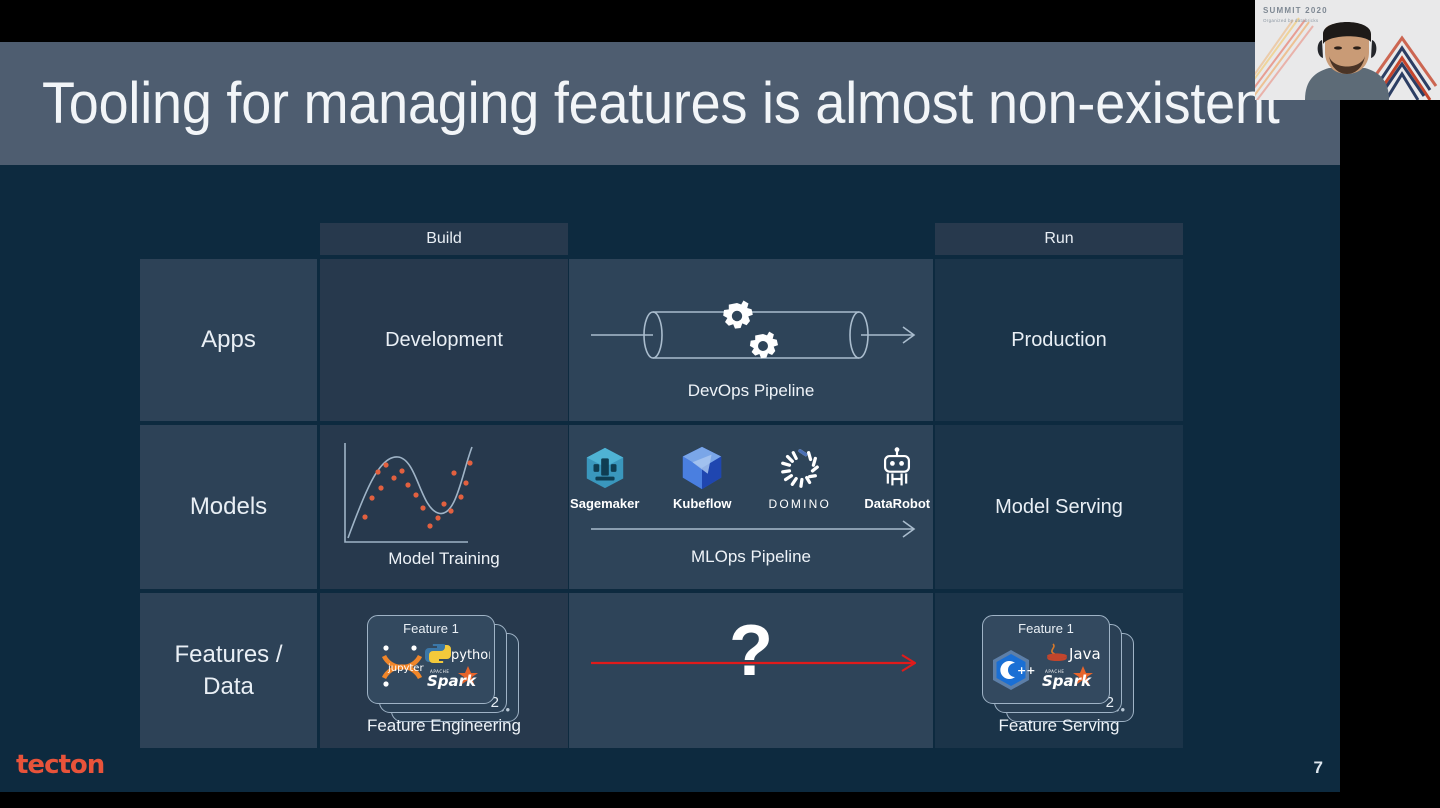  Describe the element at coordinates (228, 507) in the screenshot. I see `row-label-models: Models` at that location.